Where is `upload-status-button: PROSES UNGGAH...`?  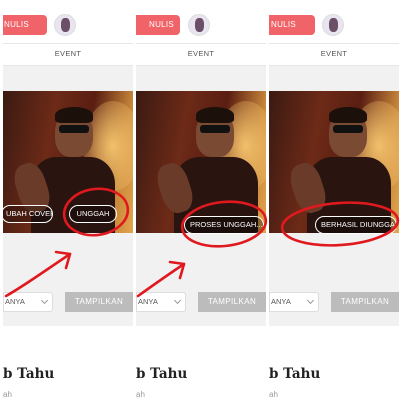 upload-status-button: PROSES UNGGAH... is located at coordinates (224, 225).